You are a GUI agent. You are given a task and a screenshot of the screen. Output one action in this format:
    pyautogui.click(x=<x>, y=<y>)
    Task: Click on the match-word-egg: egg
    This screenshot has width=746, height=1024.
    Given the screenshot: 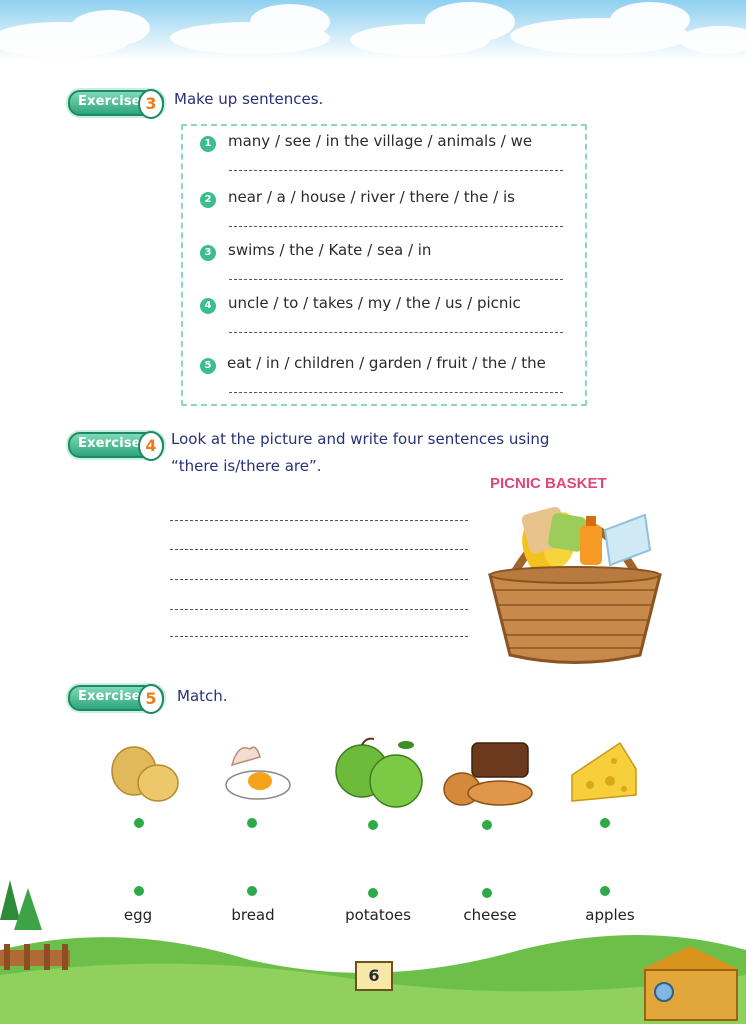 What is the action you would take?
    pyautogui.click(x=138, y=915)
    